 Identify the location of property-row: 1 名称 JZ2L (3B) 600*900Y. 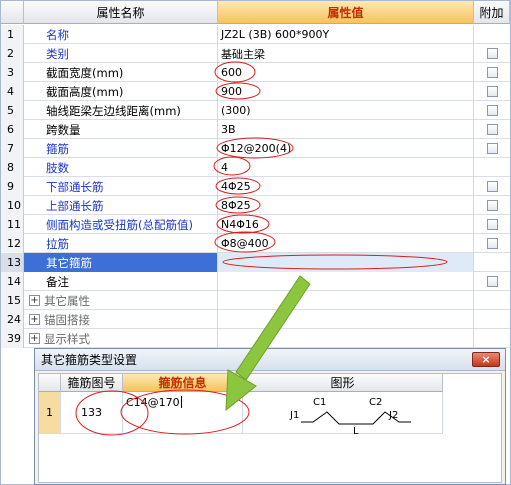
(255, 34).